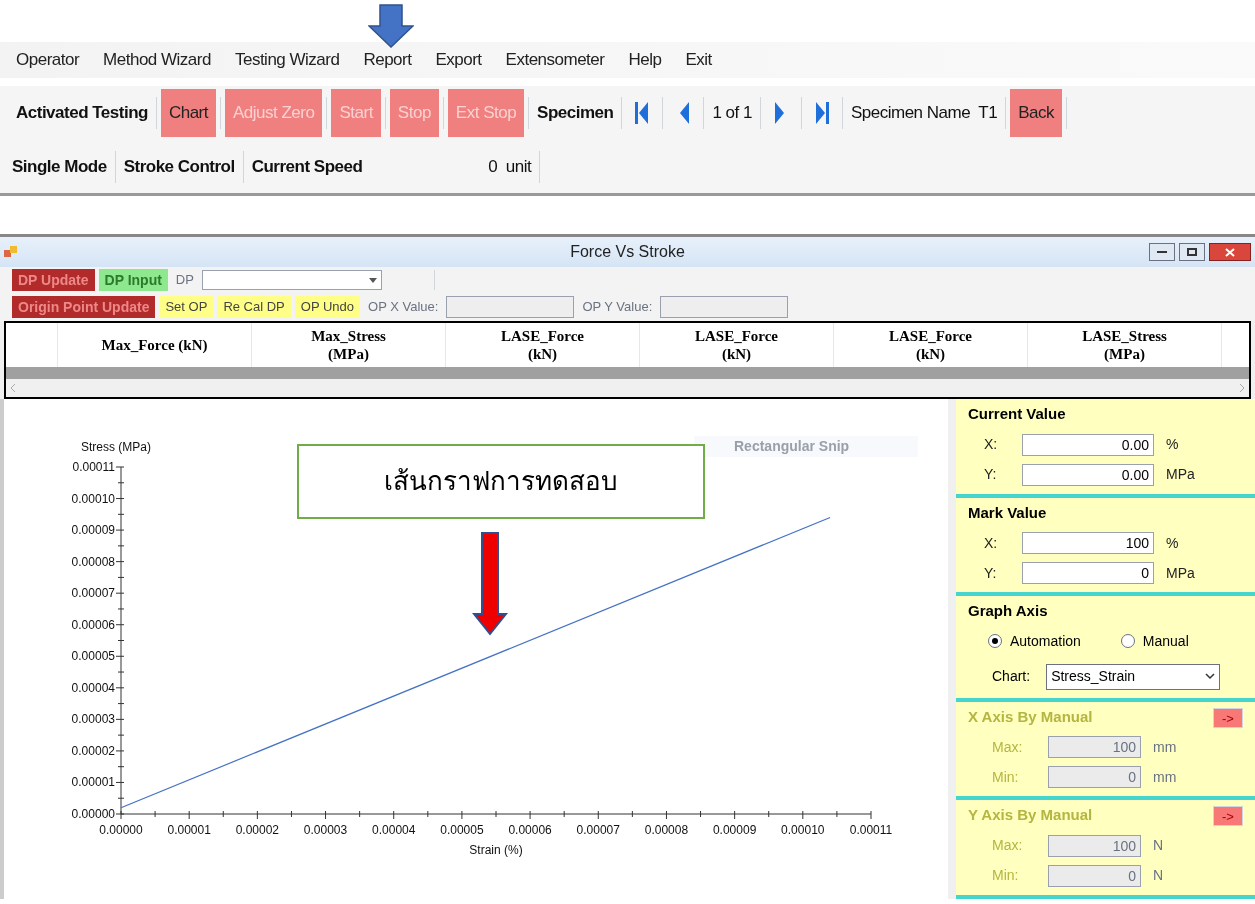 Image resolution: width=1255 pixels, height=904 pixels. Describe the element at coordinates (1006, 875) in the screenshot. I see `row-label: Min:` at that location.